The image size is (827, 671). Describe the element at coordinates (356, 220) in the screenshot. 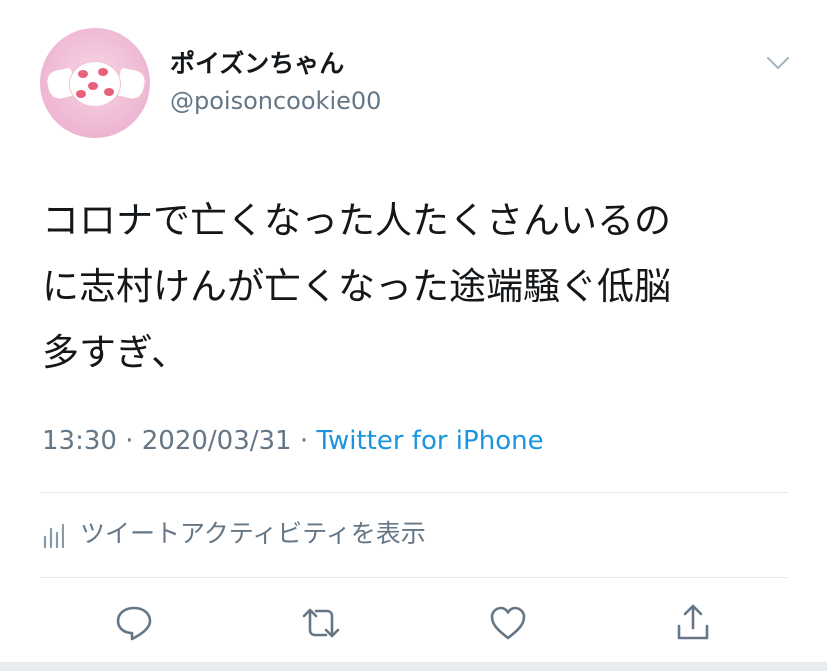

I see `tweet-text-line: コロナで亡くなった人たくさんいるの` at that location.